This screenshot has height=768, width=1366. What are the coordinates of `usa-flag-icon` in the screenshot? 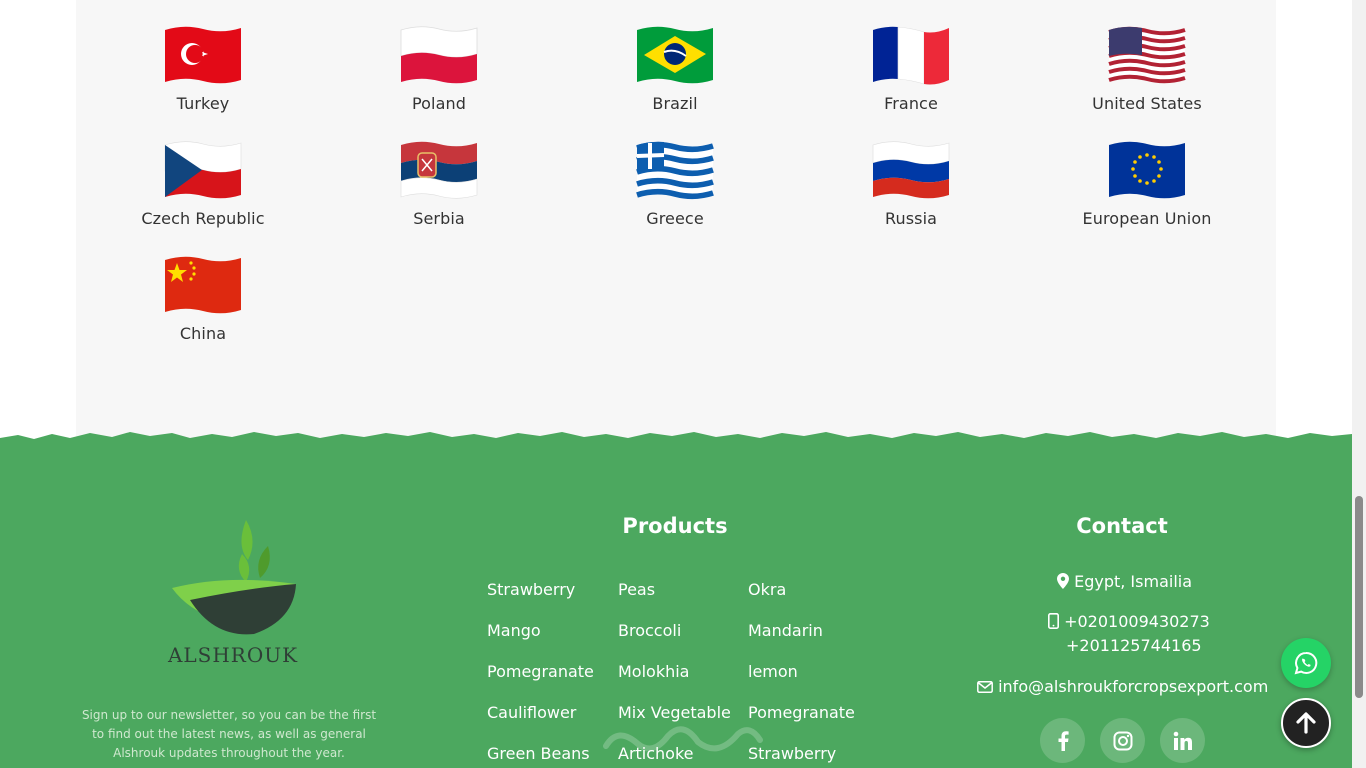 It's located at (1147, 55).